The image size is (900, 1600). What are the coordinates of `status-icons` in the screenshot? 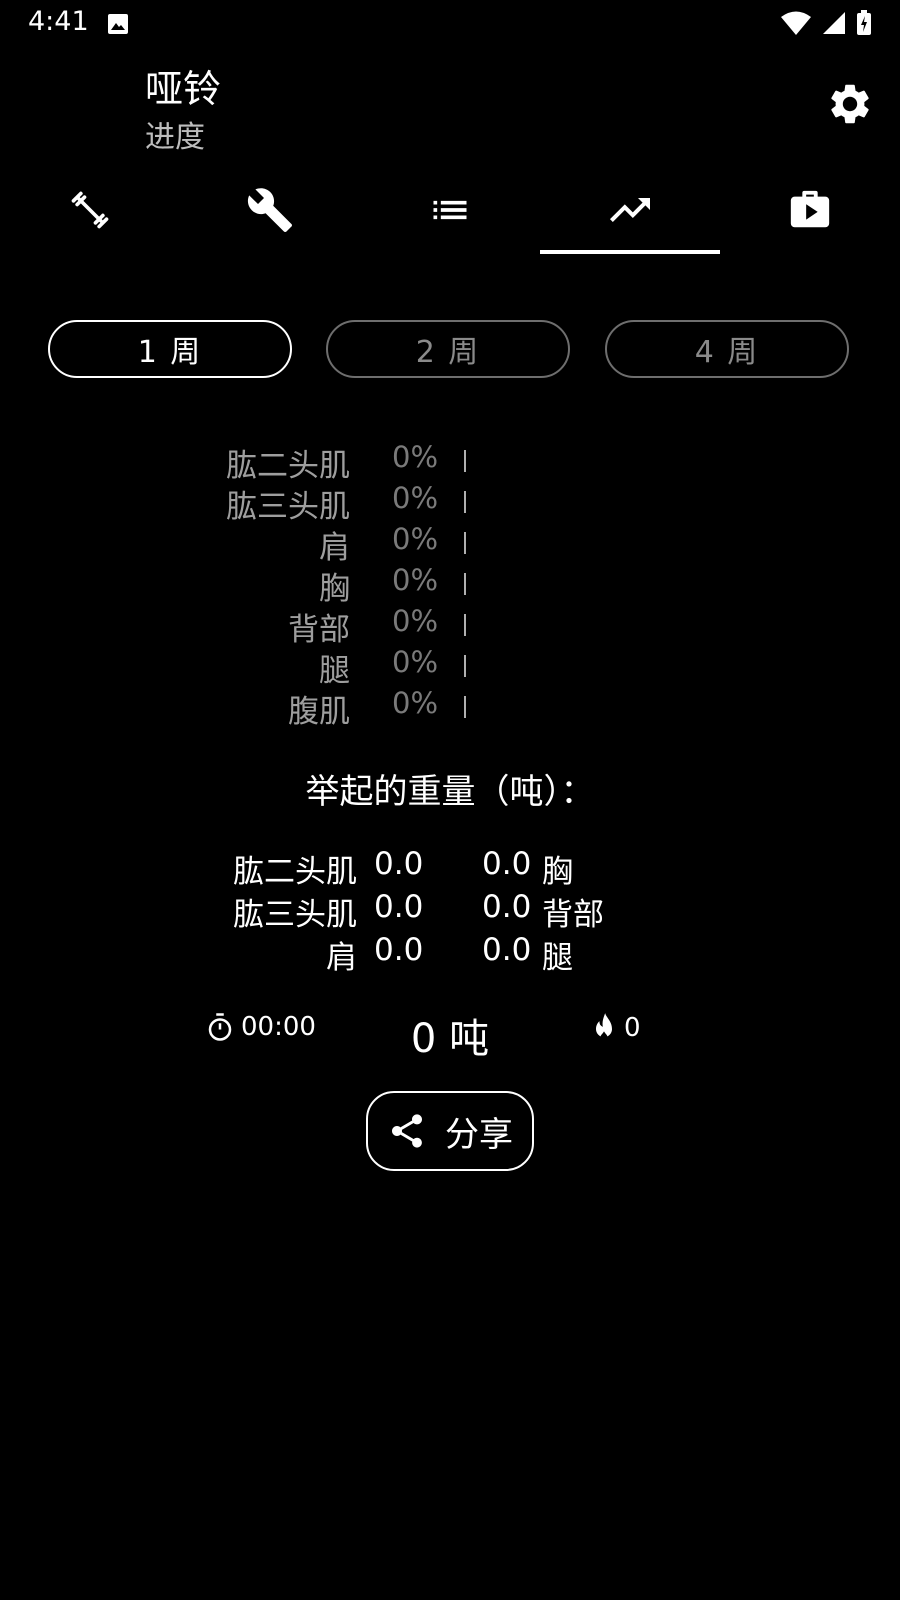 It's located at (826, 25).